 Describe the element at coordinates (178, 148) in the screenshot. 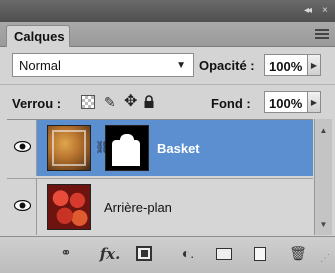

I see `layer-name: Basket` at that location.